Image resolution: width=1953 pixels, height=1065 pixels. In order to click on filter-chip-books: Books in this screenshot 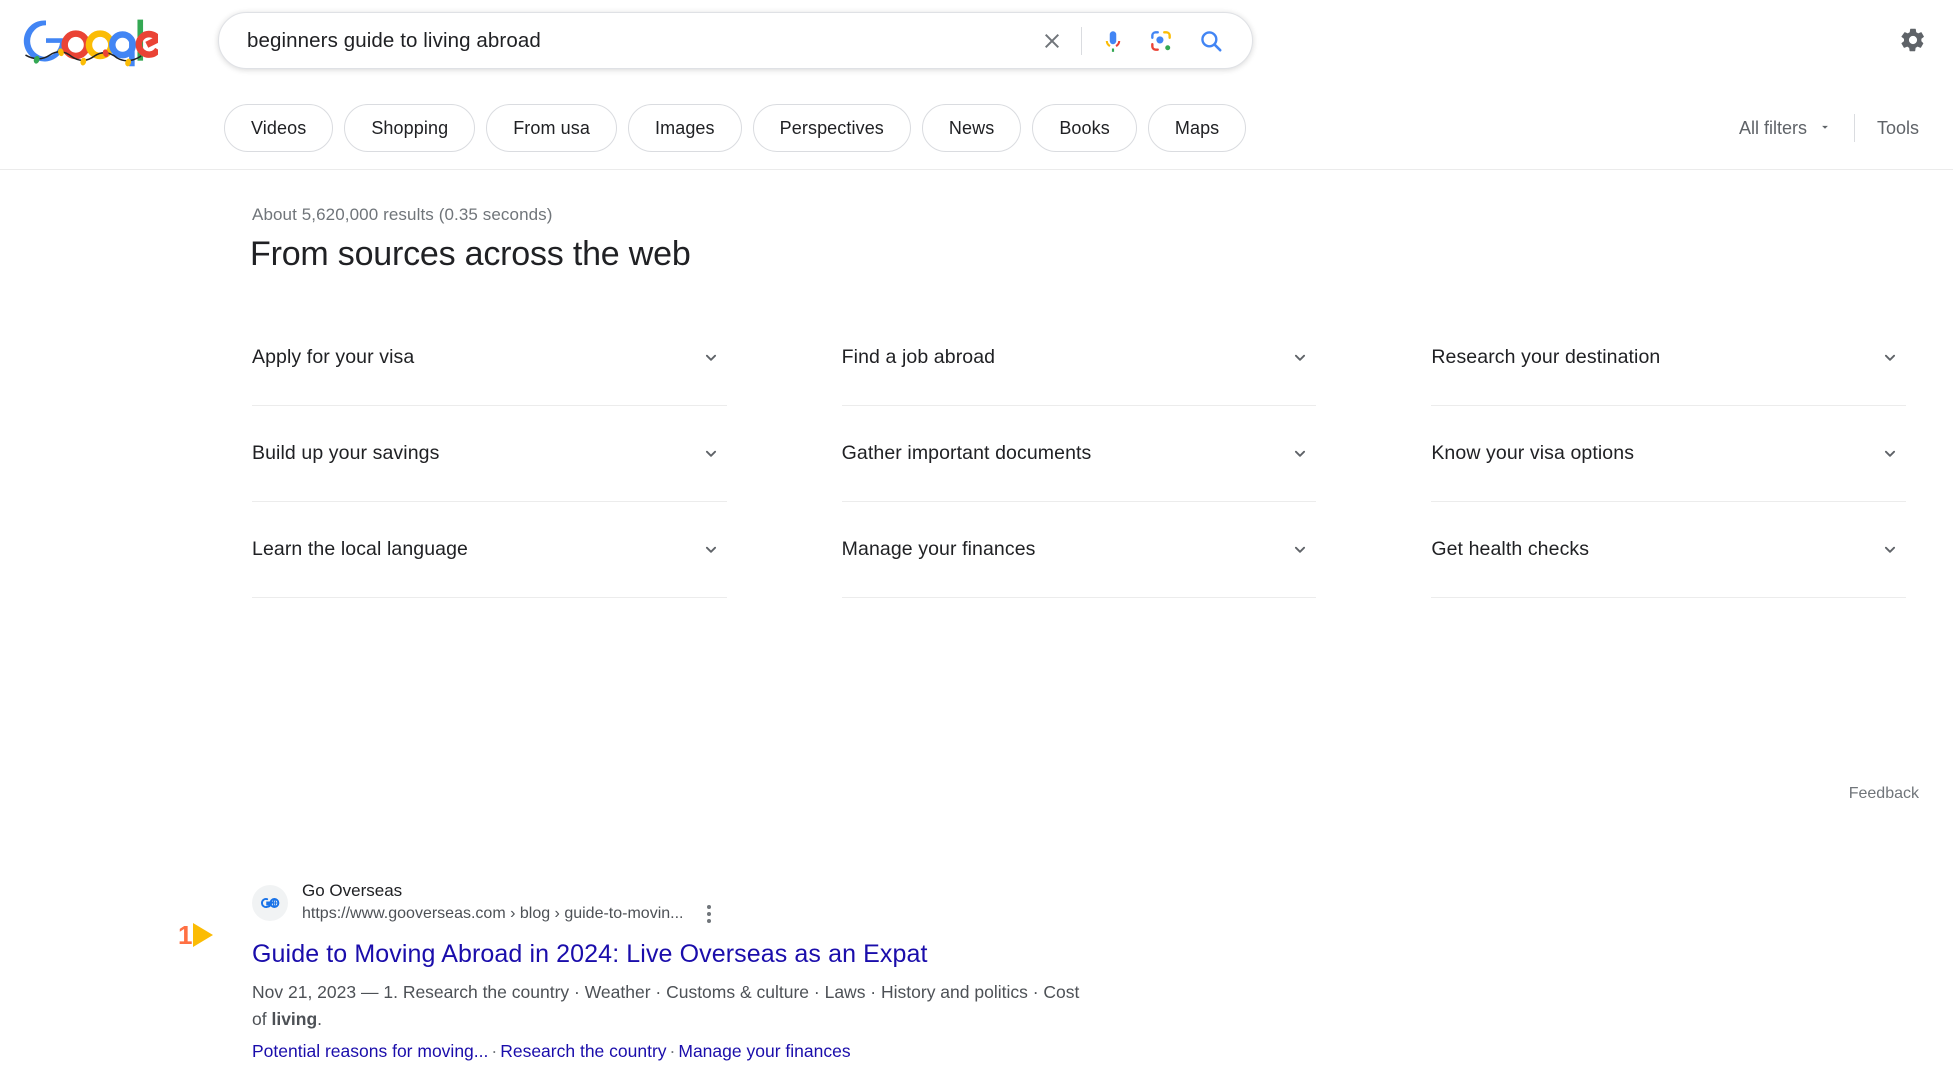, I will do `click(1084, 128)`.